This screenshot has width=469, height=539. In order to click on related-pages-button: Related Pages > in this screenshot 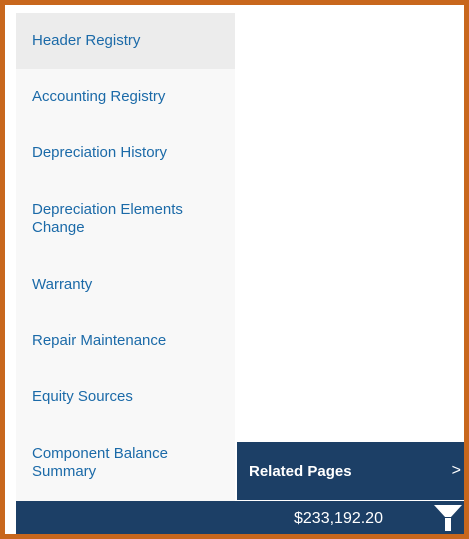, I will do `click(350, 471)`.